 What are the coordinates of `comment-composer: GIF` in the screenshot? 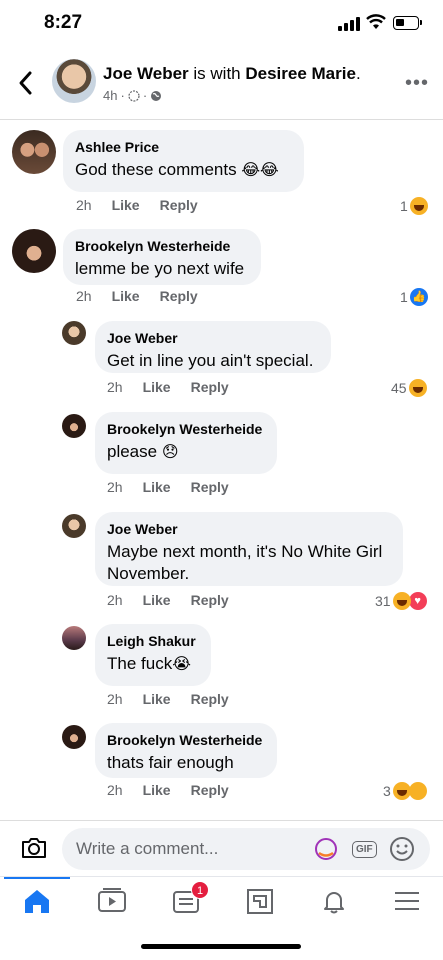 It's located at (221, 848).